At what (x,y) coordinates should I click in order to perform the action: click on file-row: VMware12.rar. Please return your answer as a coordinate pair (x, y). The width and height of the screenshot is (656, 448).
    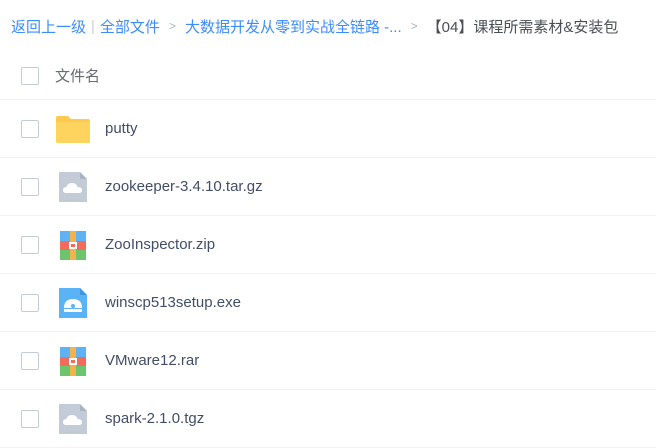
    Looking at the image, I should click on (328, 361).